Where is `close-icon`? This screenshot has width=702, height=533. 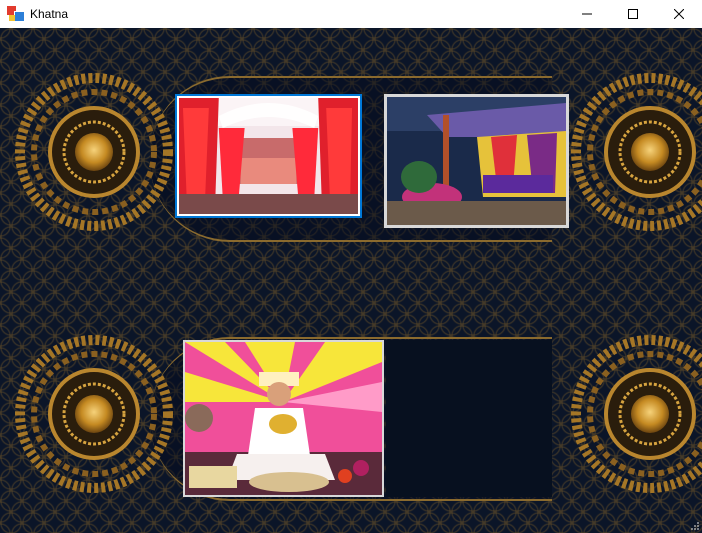 close-icon is located at coordinates (679, 14).